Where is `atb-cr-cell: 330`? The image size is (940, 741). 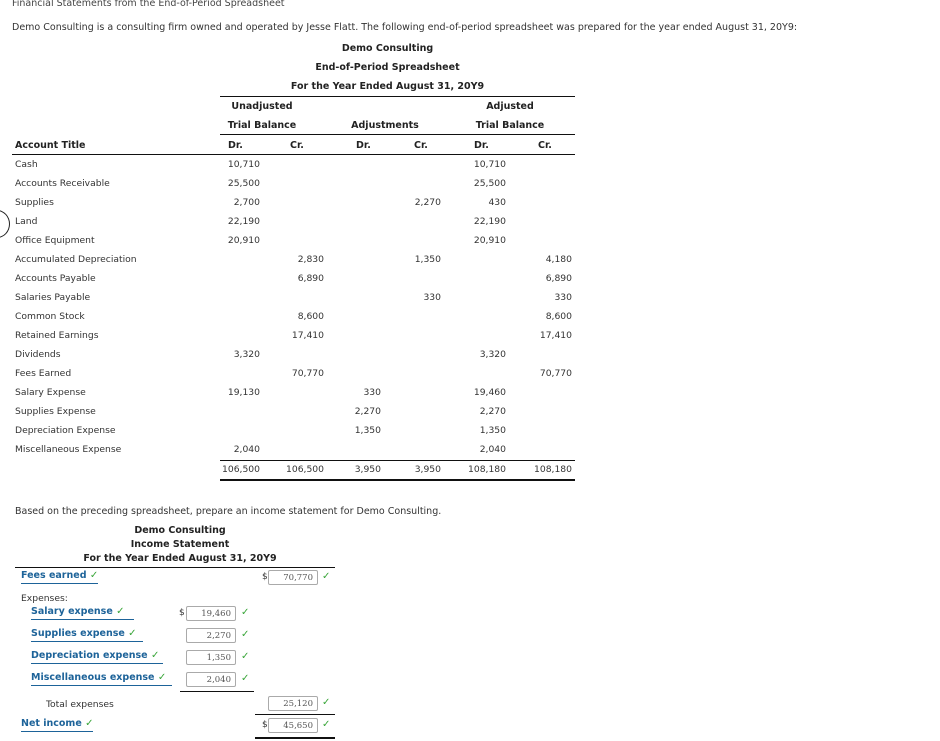
atb-cr-cell: 330 is located at coordinates (563, 297).